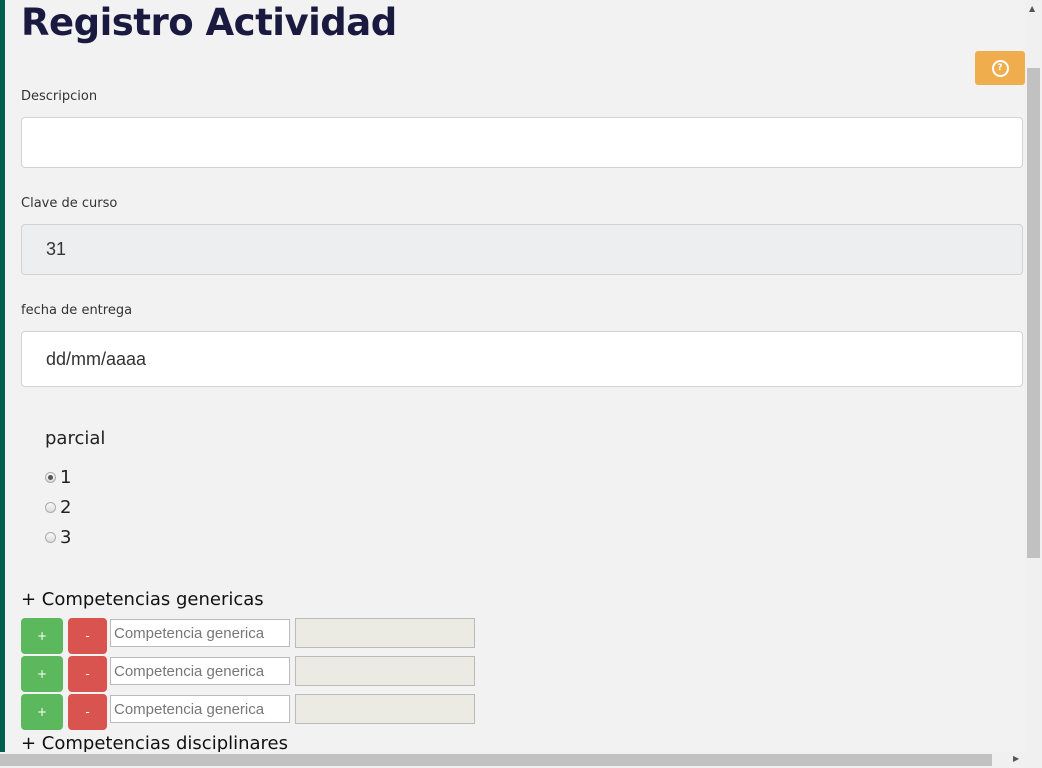 The image size is (1042, 768). Describe the element at coordinates (522, 142) in the screenshot. I see `descripcion-input` at that location.